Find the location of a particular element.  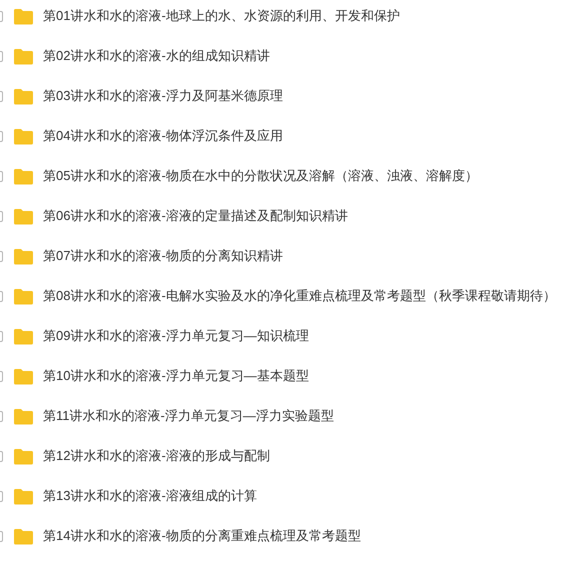

folder-name: 第10讲水和水的溶液-浮力单元复习—基本题型 is located at coordinates (176, 376).